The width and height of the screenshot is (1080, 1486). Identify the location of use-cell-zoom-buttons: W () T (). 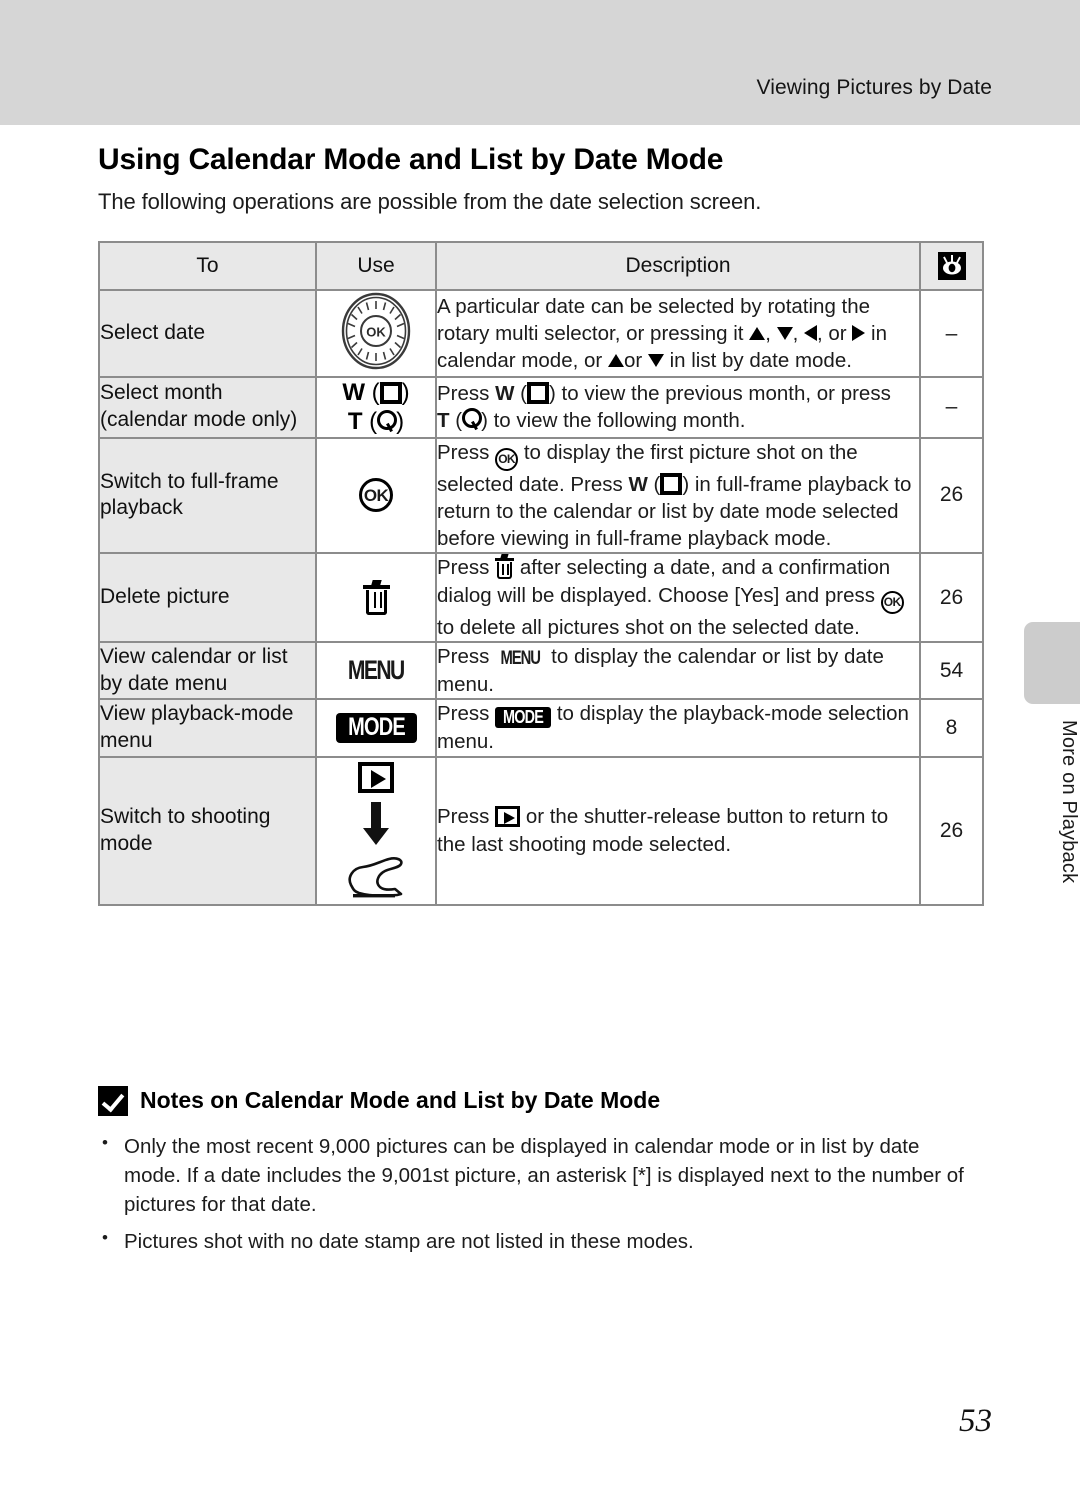
(376, 407).